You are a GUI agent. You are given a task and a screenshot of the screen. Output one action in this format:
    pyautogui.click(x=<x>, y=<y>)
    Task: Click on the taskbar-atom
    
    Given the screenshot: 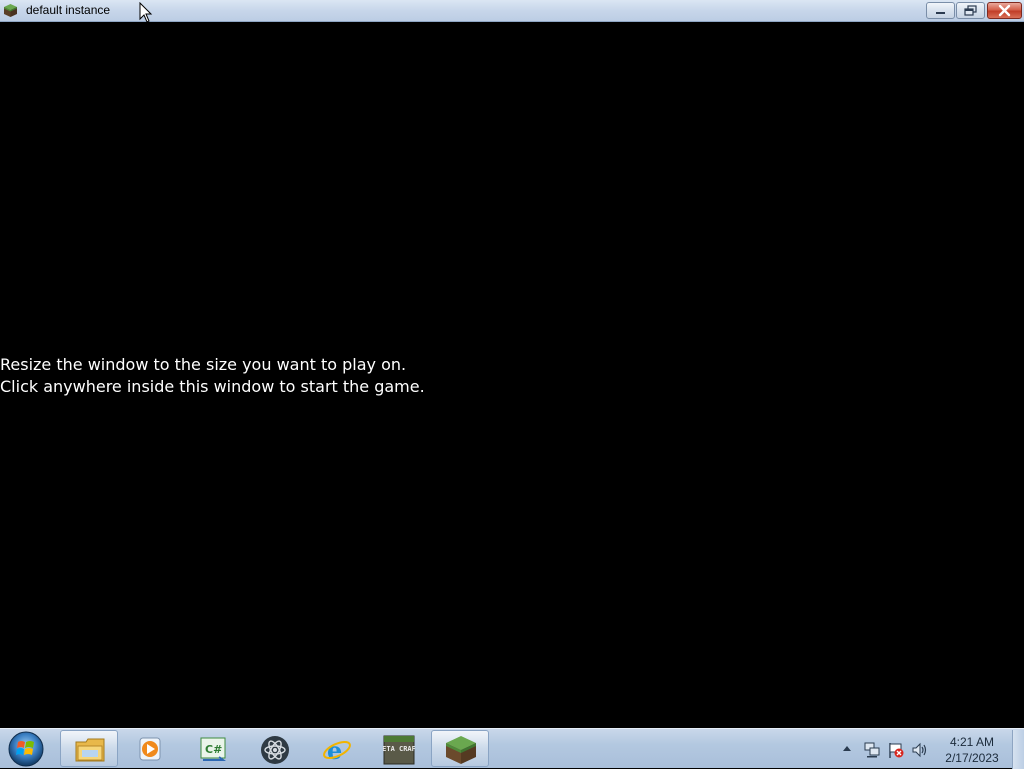 What is the action you would take?
    pyautogui.click(x=274, y=748)
    